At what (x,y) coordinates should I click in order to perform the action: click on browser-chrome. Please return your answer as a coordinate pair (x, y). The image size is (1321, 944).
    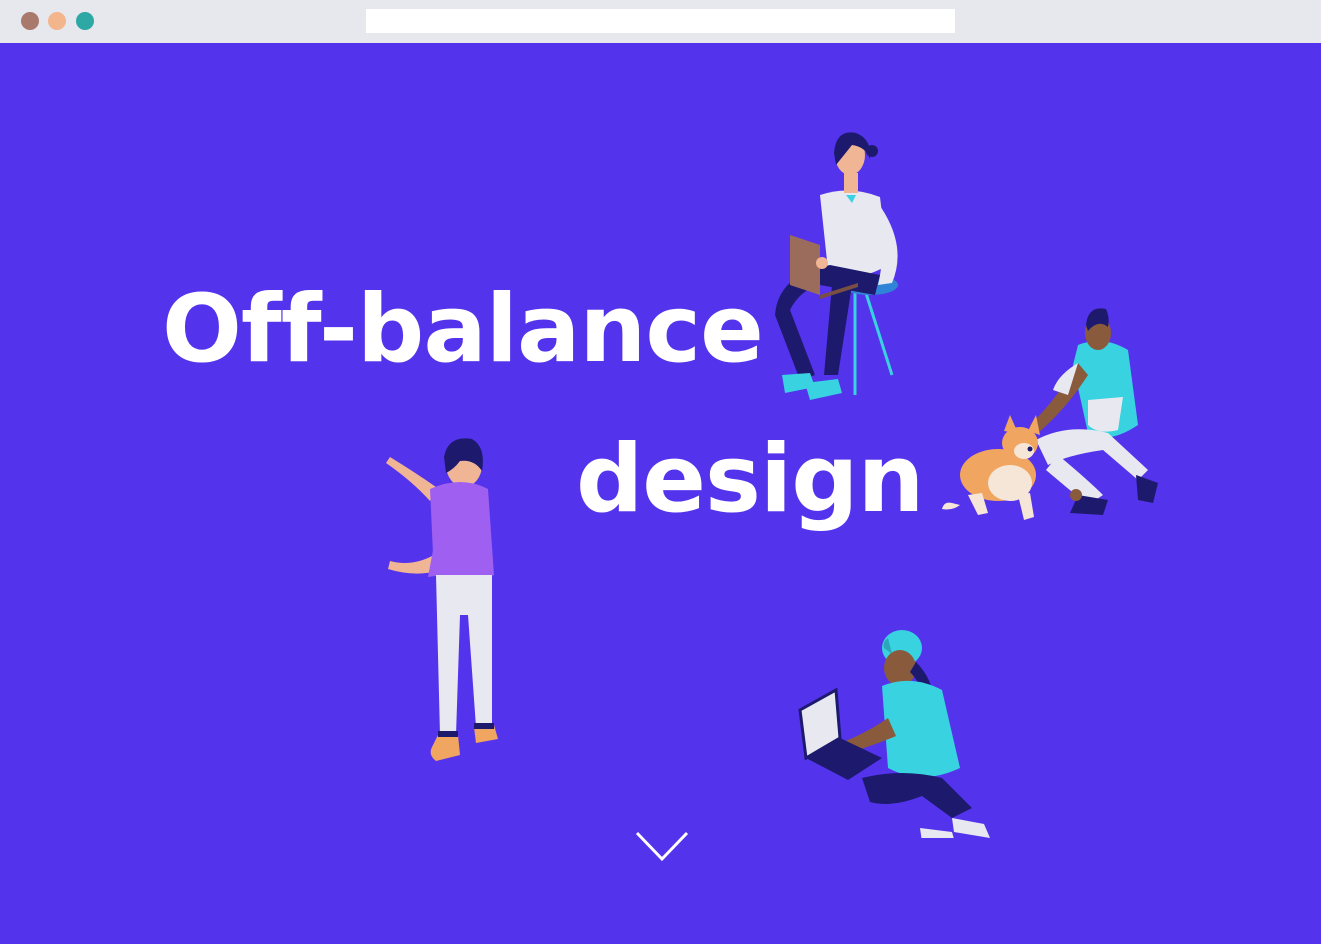
    Looking at the image, I should click on (660, 21).